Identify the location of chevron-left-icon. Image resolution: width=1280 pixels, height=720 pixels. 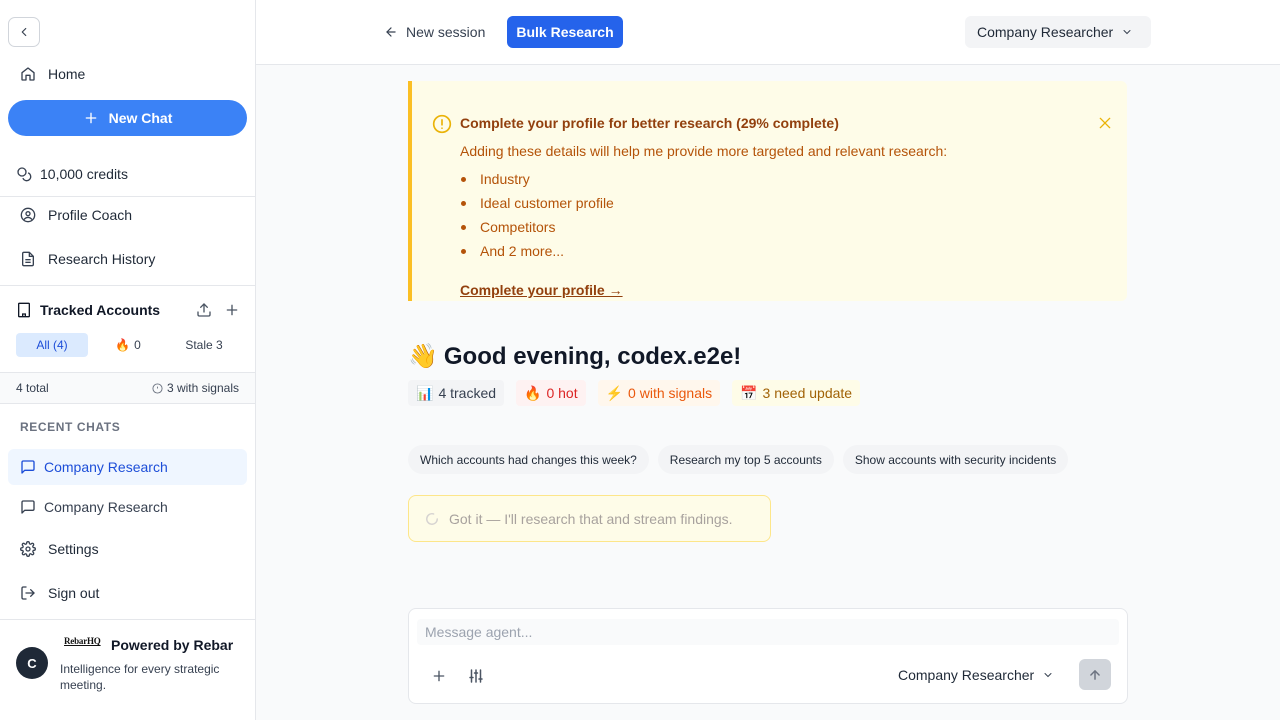
(24, 32).